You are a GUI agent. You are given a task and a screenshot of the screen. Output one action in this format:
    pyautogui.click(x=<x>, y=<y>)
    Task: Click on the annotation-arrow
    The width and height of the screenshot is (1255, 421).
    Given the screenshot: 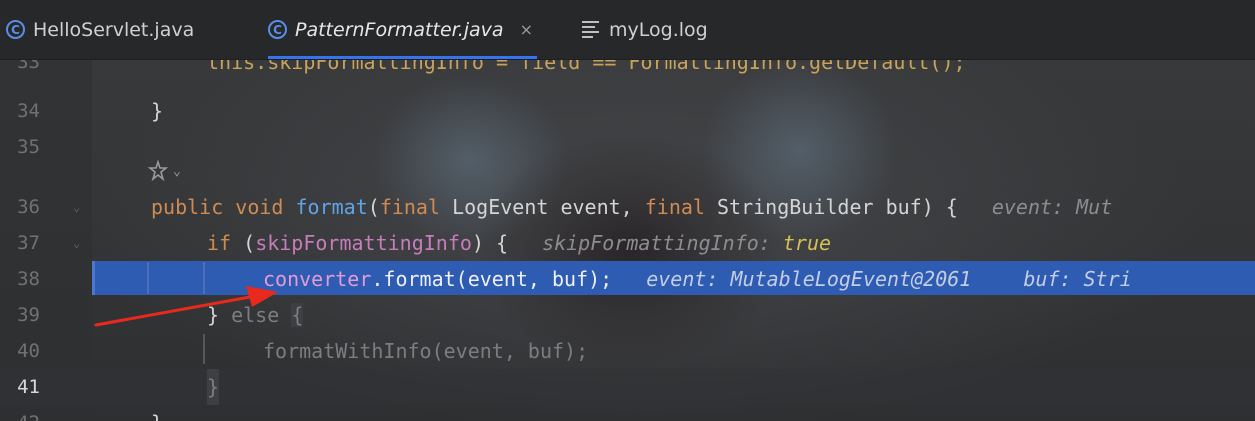 What is the action you would take?
    pyautogui.click(x=186, y=306)
    